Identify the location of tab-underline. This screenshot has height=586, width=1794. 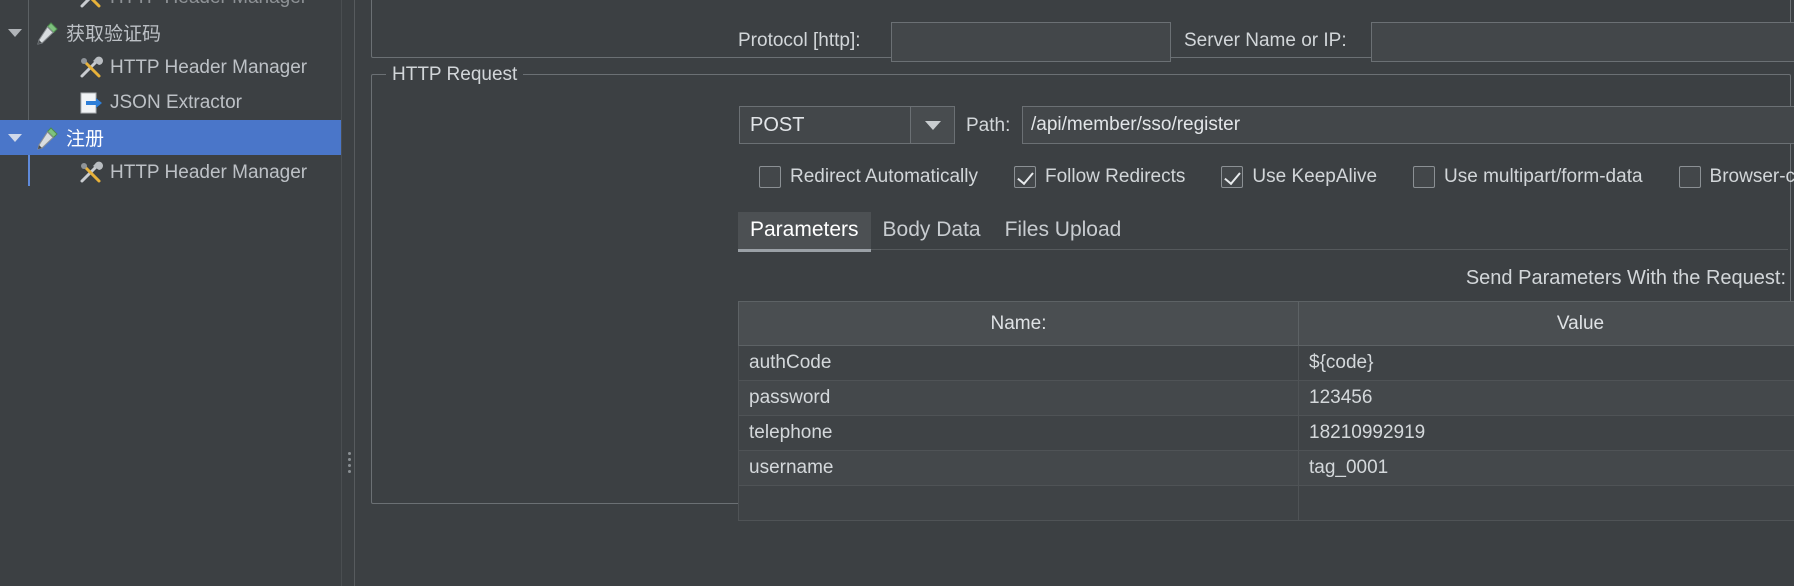
(1263, 249).